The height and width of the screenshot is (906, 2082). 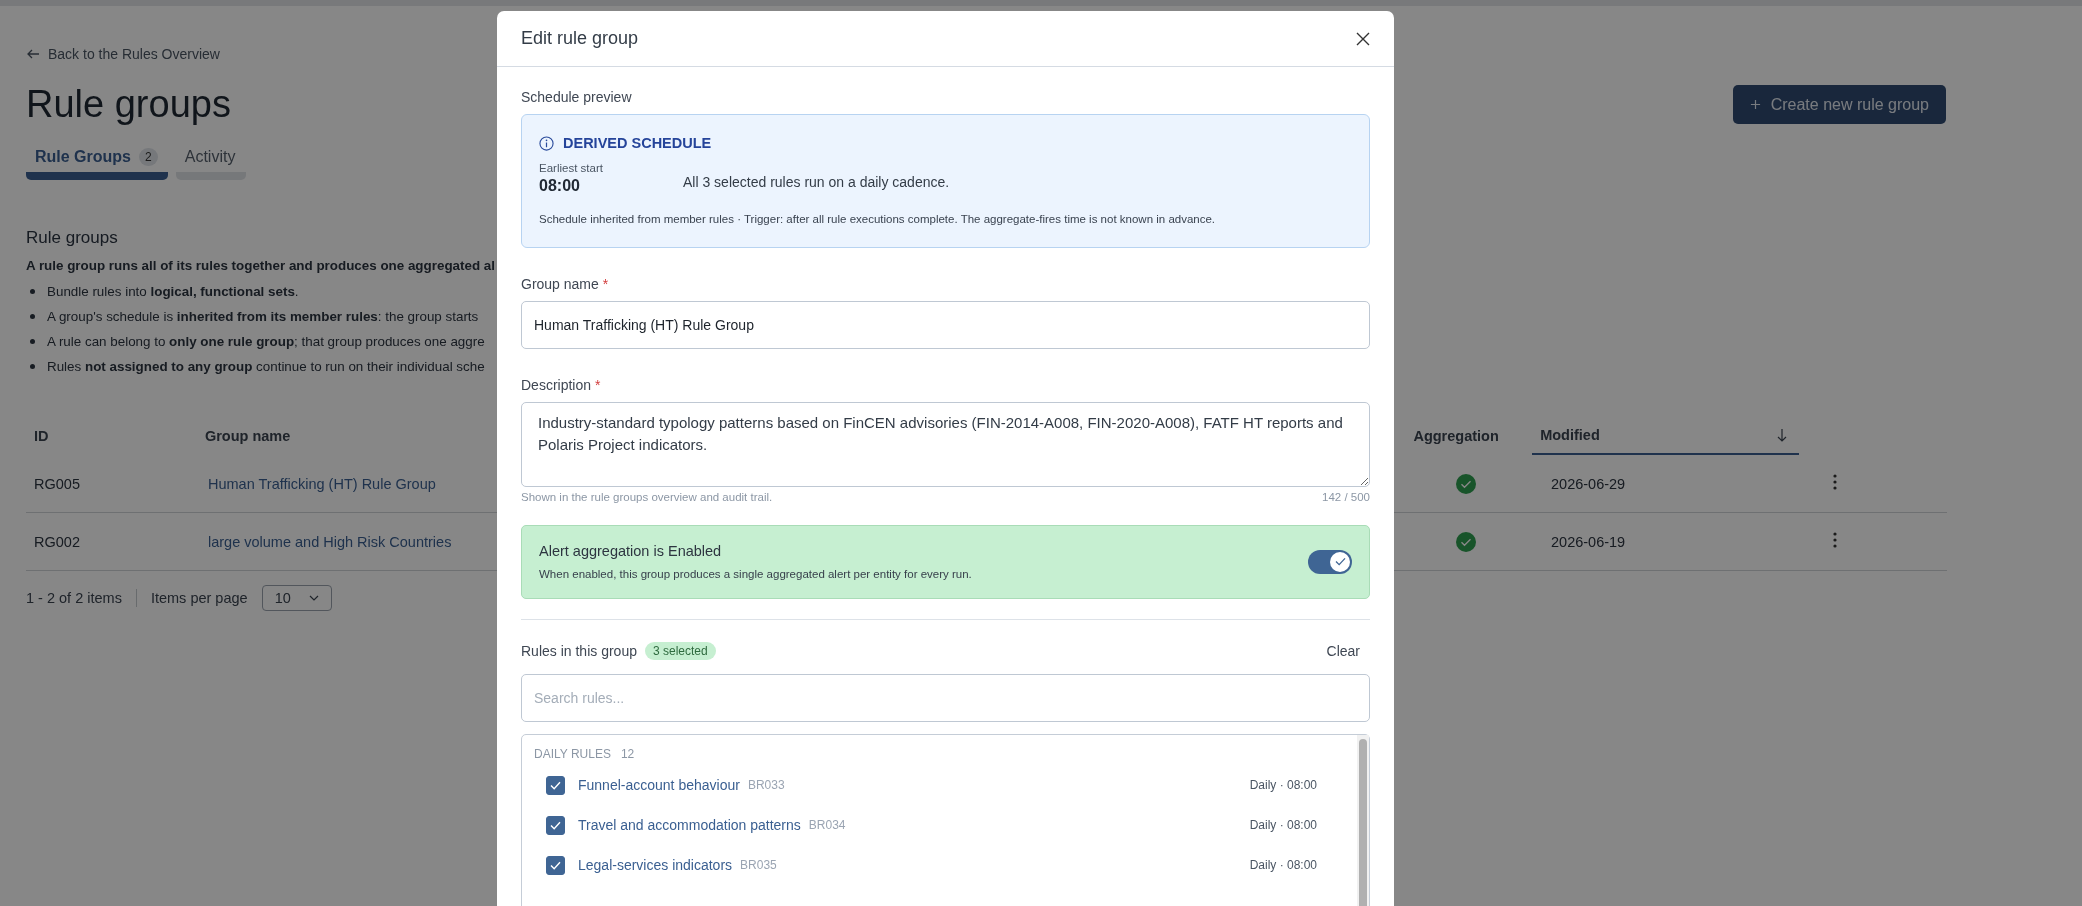 I want to click on column-header: ID, so click(x=111, y=436).